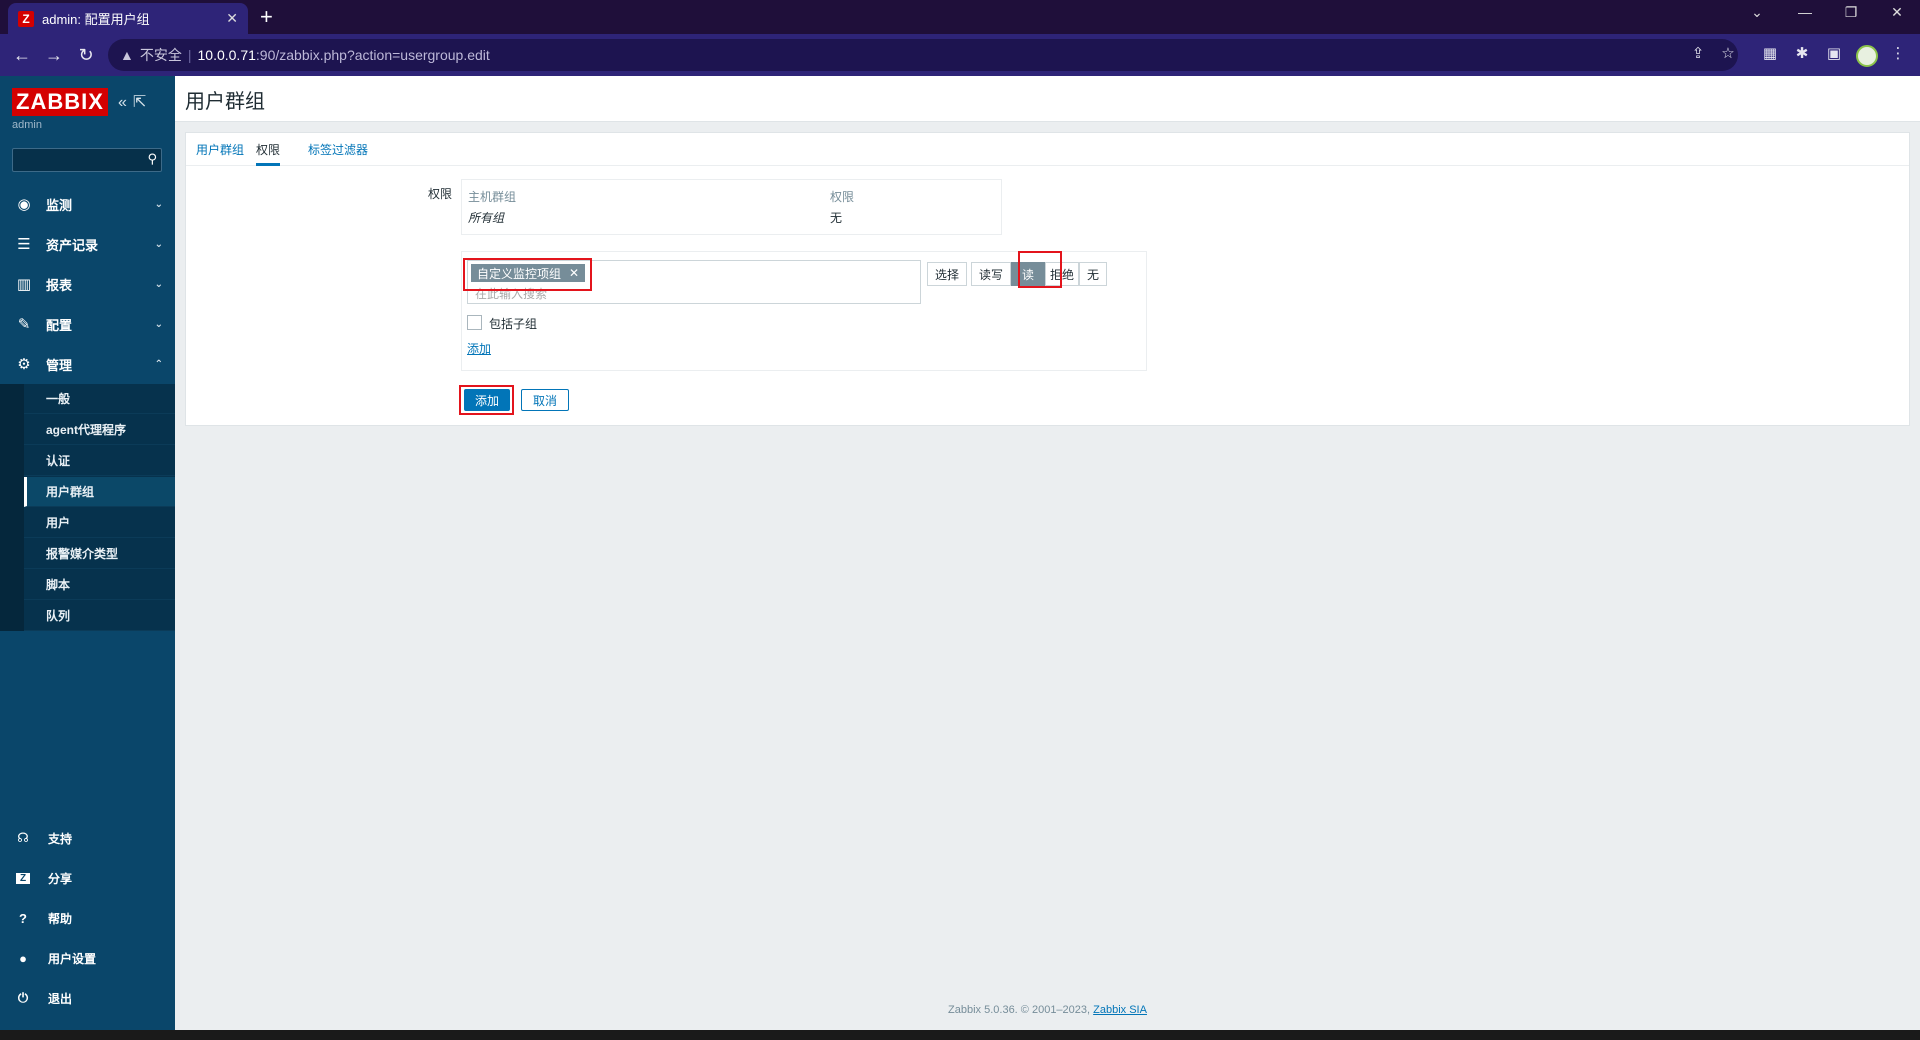 Image resolution: width=1920 pixels, height=1040 pixels. I want to click on side-panel-icon: ▣, so click(1834, 53).